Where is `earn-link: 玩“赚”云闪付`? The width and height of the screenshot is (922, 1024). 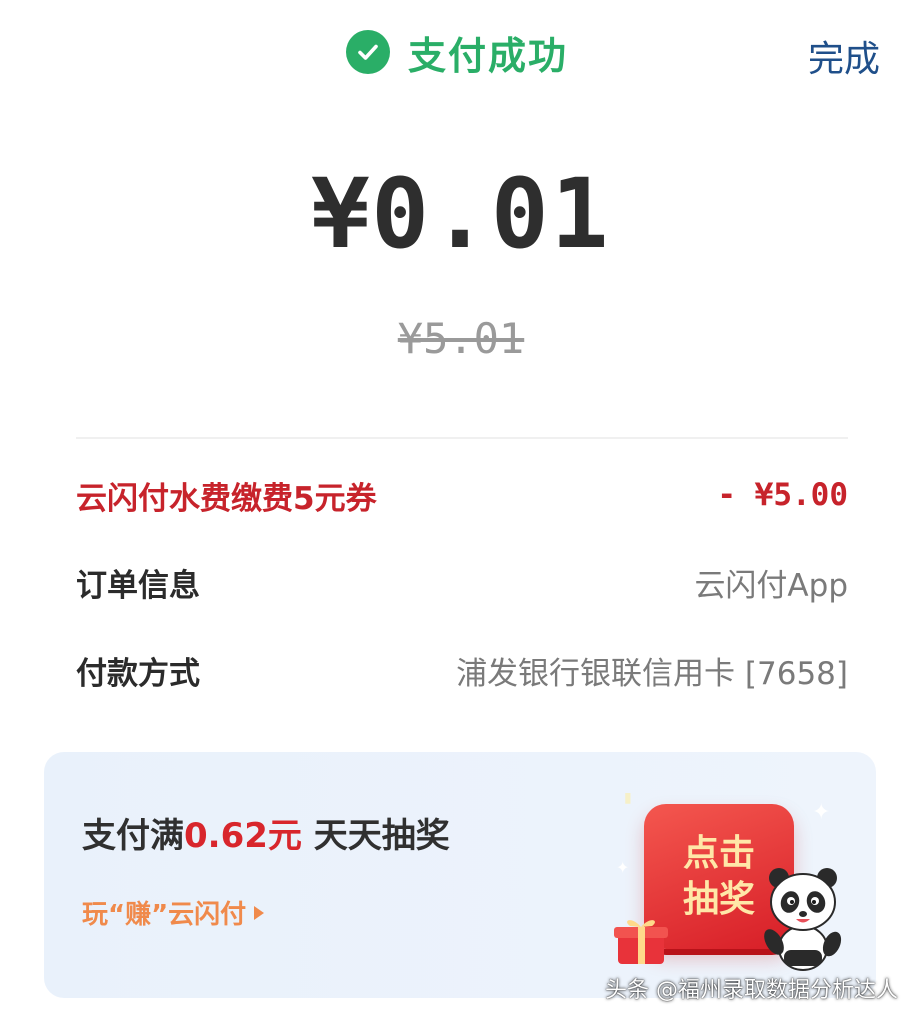
earn-link: 玩“赚”云闪付 is located at coordinates (173, 912).